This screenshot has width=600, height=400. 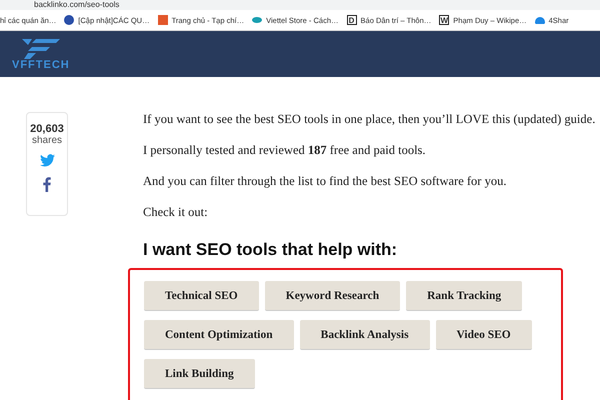 I want to click on filter-option: Backlink Analysis, so click(x=365, y=335).